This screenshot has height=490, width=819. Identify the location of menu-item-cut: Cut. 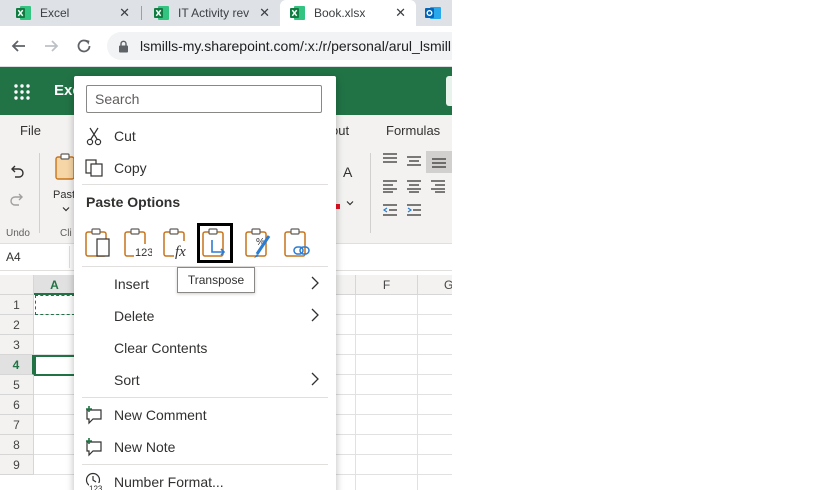
(205, 136).